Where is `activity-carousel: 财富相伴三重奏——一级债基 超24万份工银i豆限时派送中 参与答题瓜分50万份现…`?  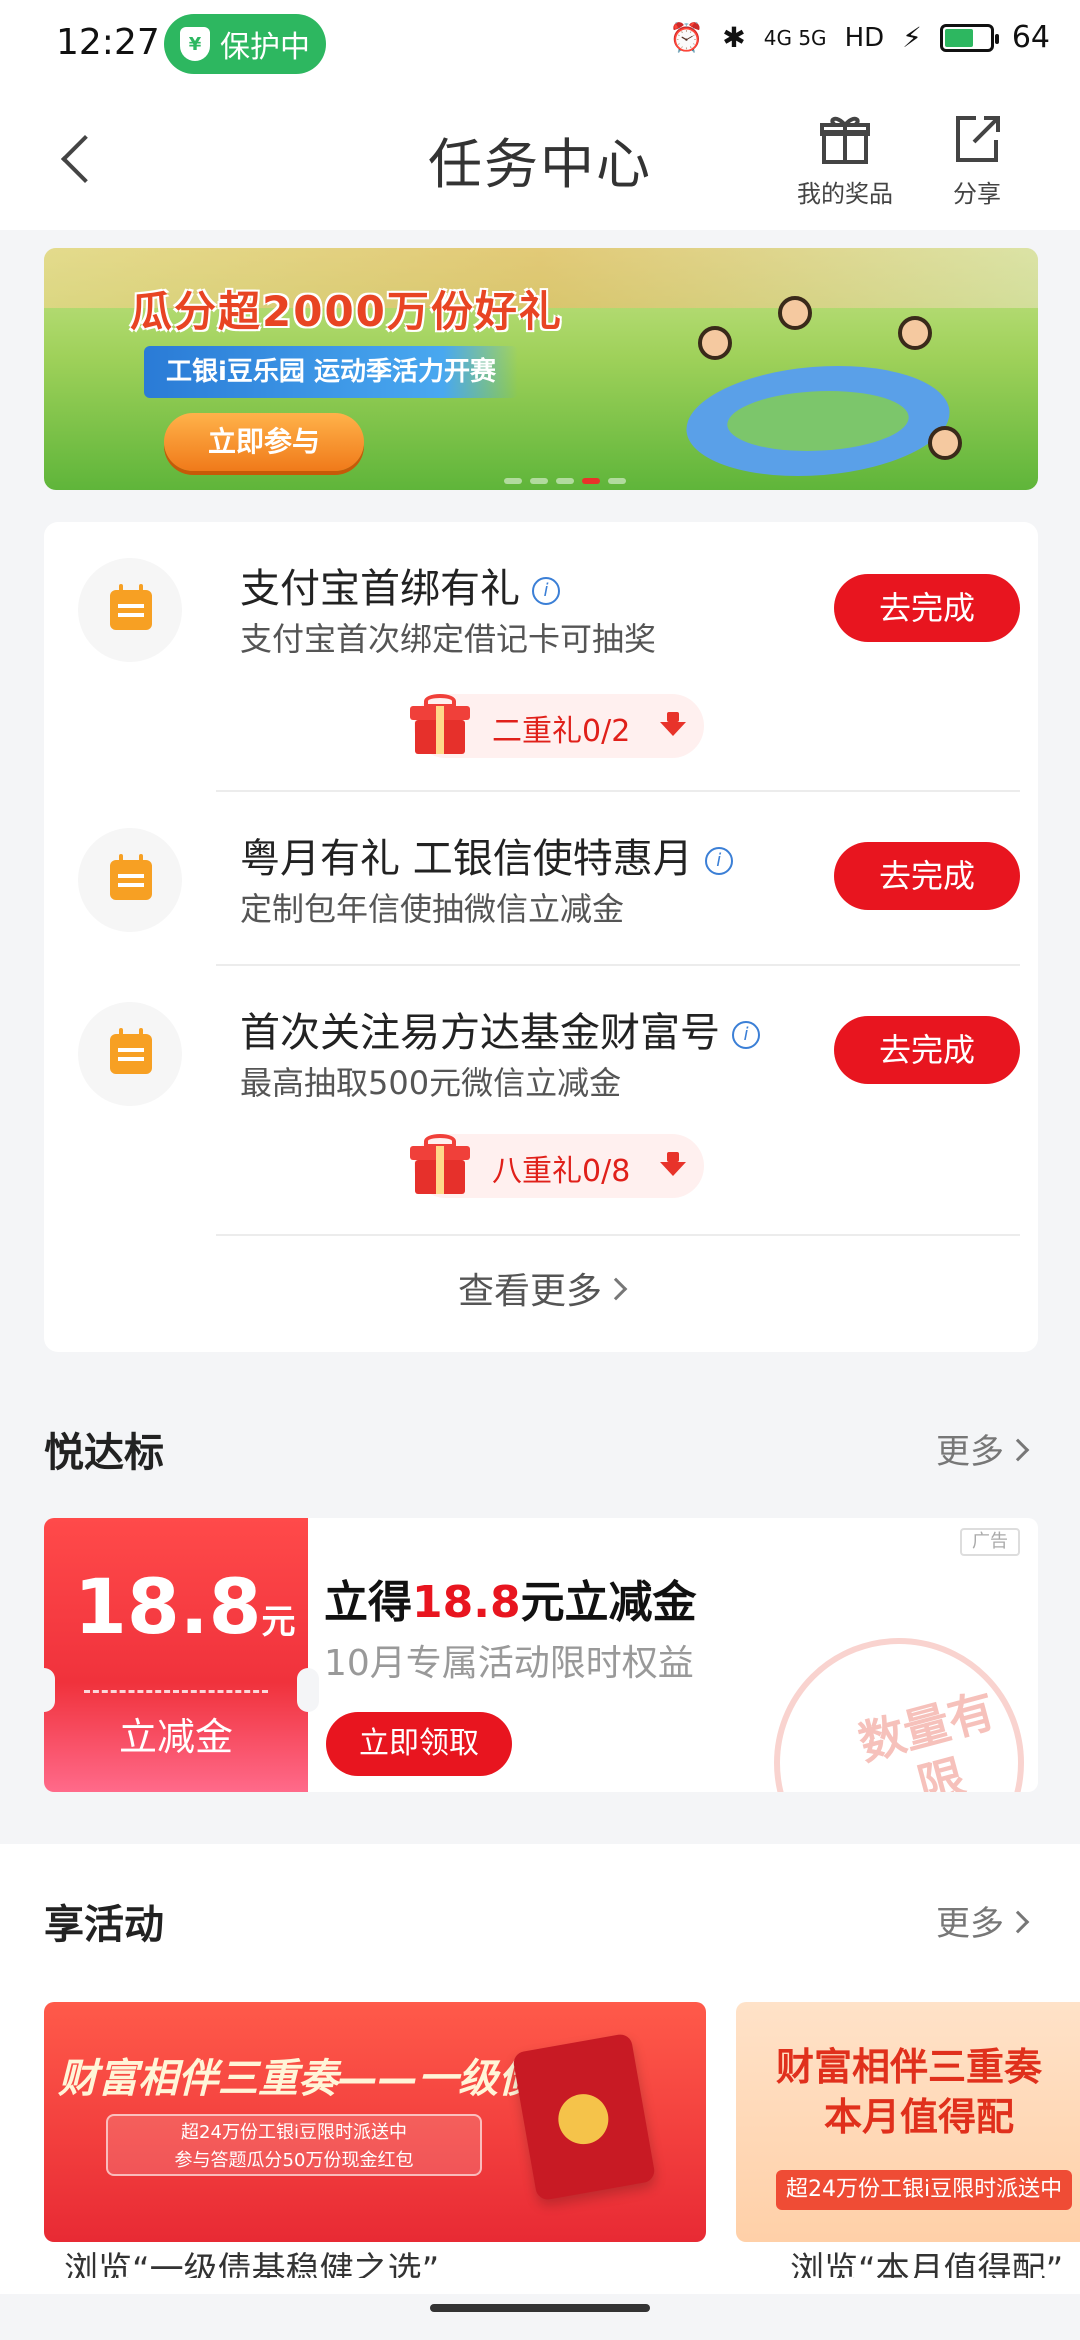
activity-carousel: 财富相伴三重奏——一级债基 超24万份工银i豆限时派送中 参与答题瓜分50万份现… is located at coordinates (540, 2133).